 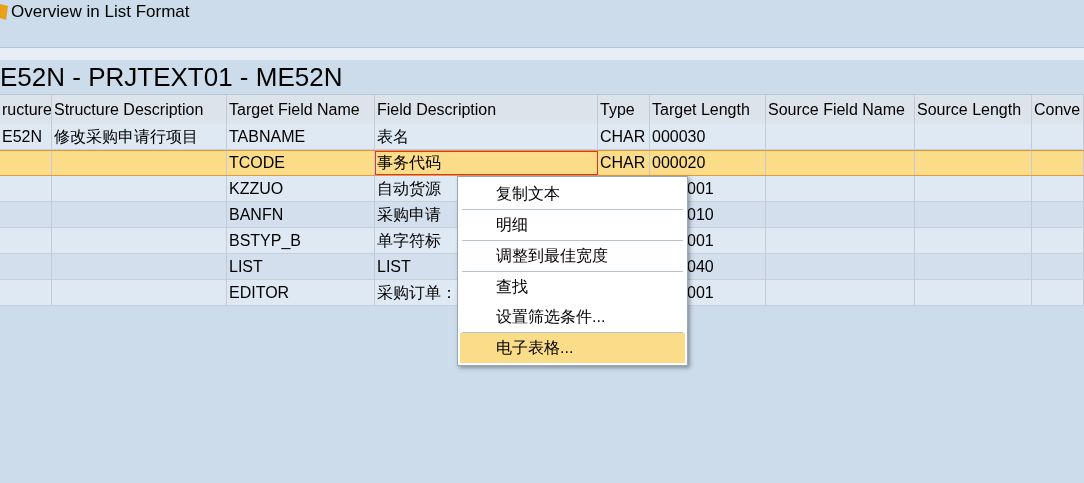 I want to click on table-cell-text: TCODE, so click(x=257, y=163).